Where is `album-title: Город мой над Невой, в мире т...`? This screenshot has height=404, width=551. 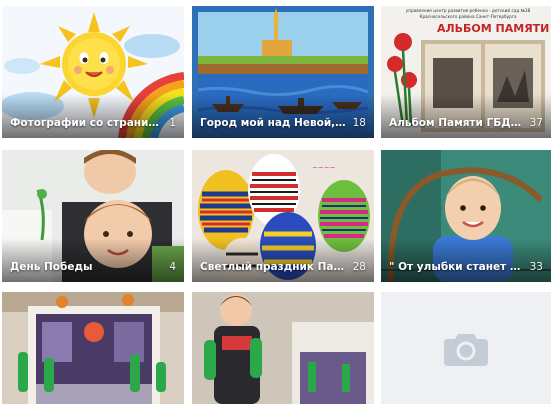 album-title: Город мой над Невой, в мире т... is located at coordinates (273, 123).